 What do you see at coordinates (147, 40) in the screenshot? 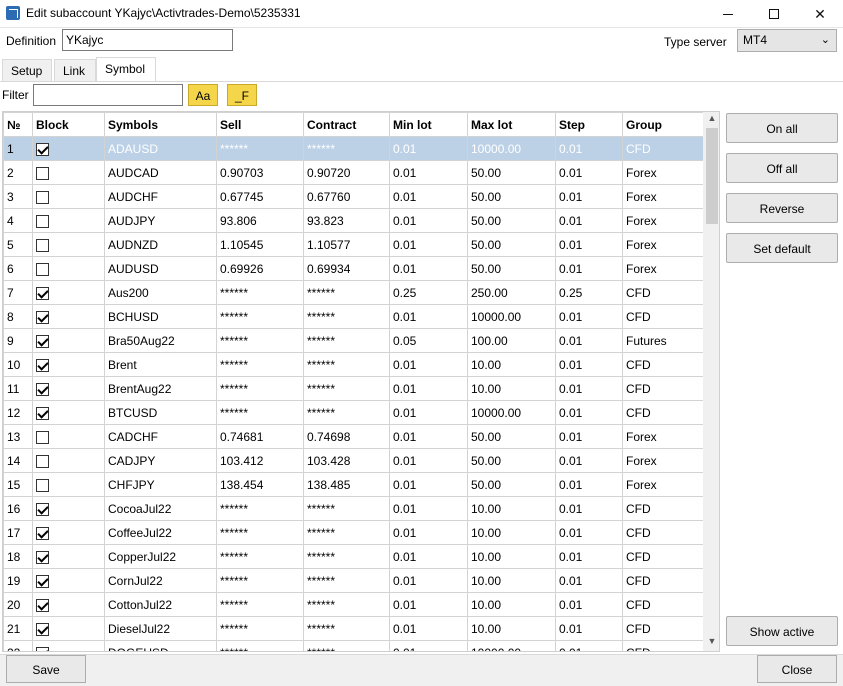
I see `definition-input` at bounding box center [147, 40].